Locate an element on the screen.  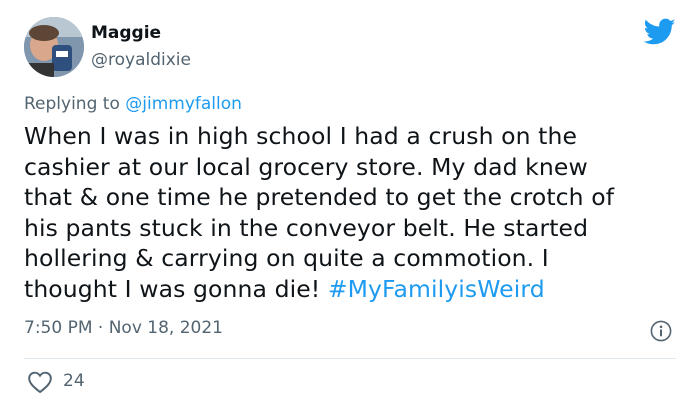
twitter-bird-icon is located at coordinates (660, 32).